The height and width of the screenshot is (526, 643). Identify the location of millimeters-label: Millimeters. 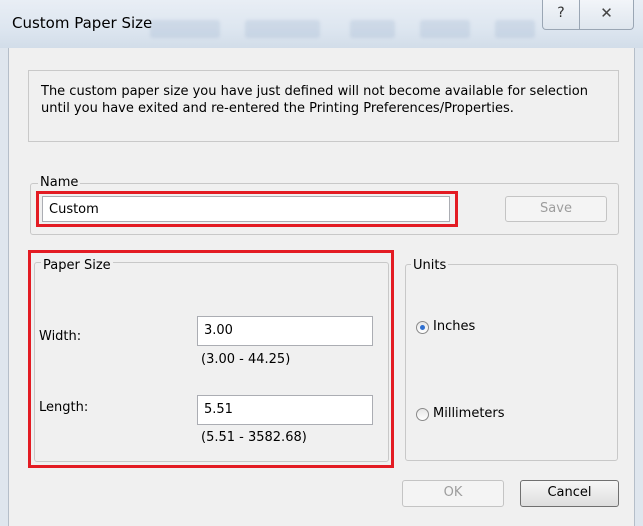
(469, 413).